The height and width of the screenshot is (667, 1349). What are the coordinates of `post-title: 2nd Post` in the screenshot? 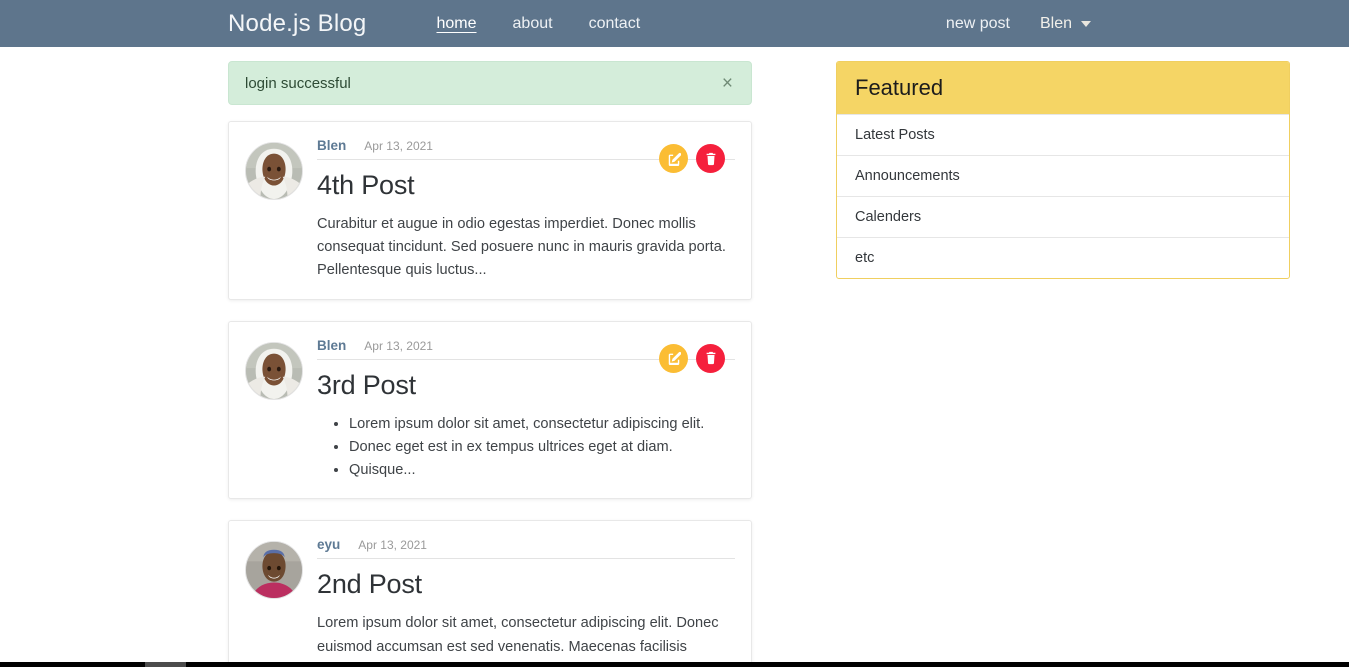 It's located at (526, 584).